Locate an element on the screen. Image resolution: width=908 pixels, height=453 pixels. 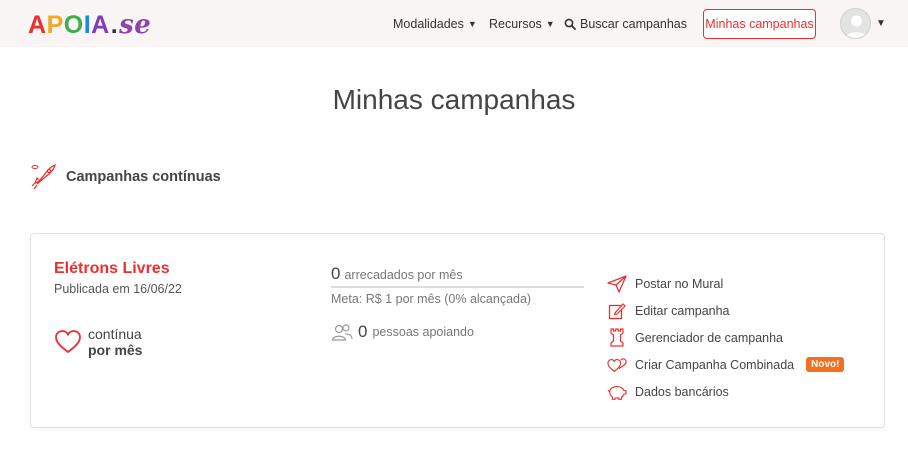
chess-rook-icon is located at coordinates (617, 337).